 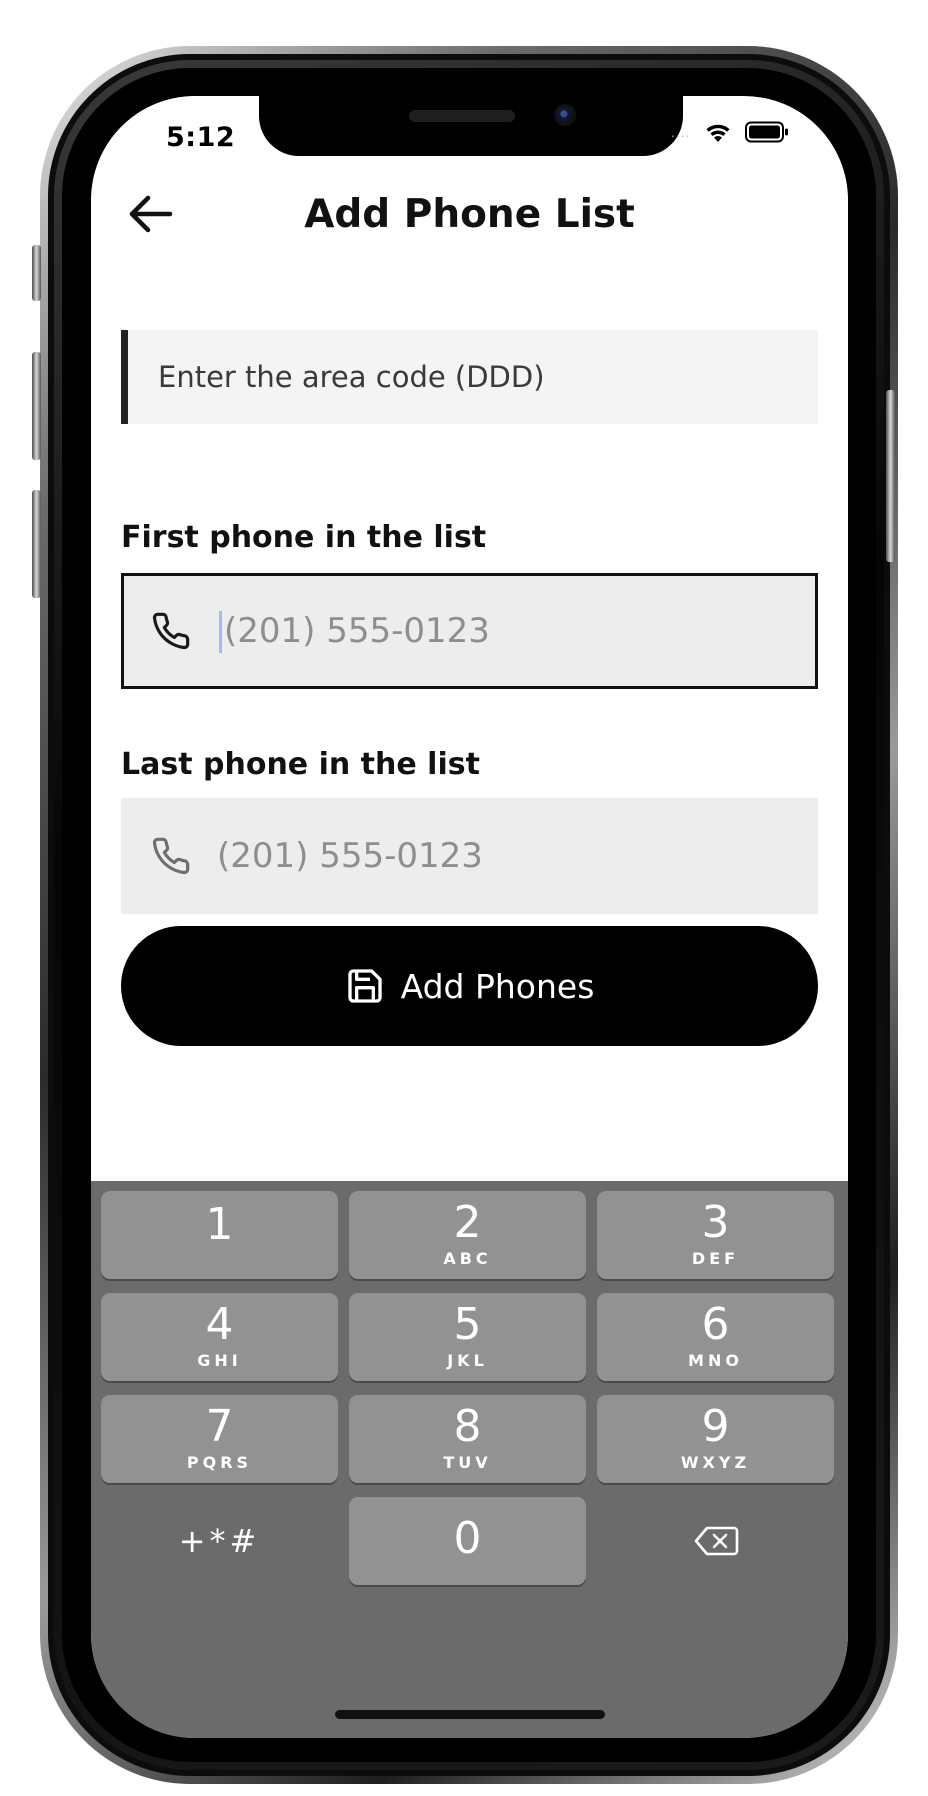 I want to click on symbols-key: +*#, so click(x=219, y=1541).